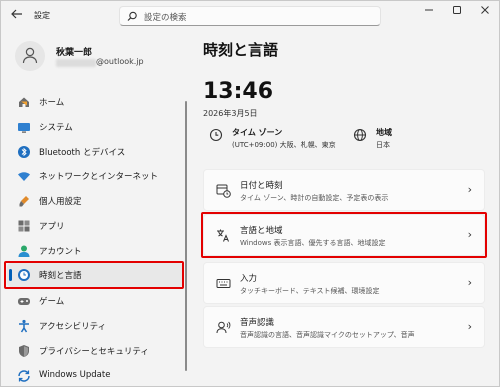  Describe the element at coordinates (82, 153) in the screenshot. I see `sidebar-item-label: Bluetooth とデバイス` at that location.